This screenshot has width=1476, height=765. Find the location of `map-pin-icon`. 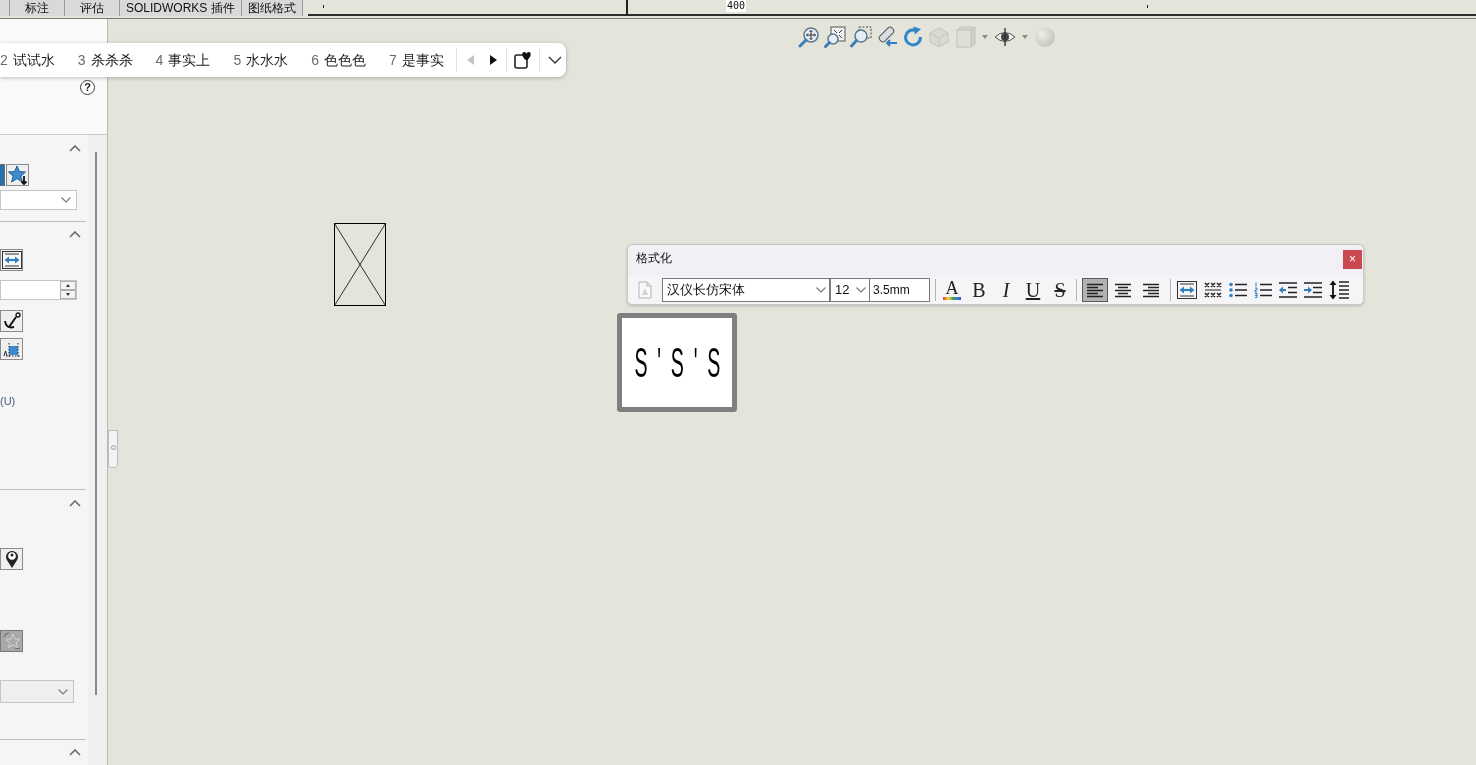

map-pin-icon is located at coordinates (11, 559).